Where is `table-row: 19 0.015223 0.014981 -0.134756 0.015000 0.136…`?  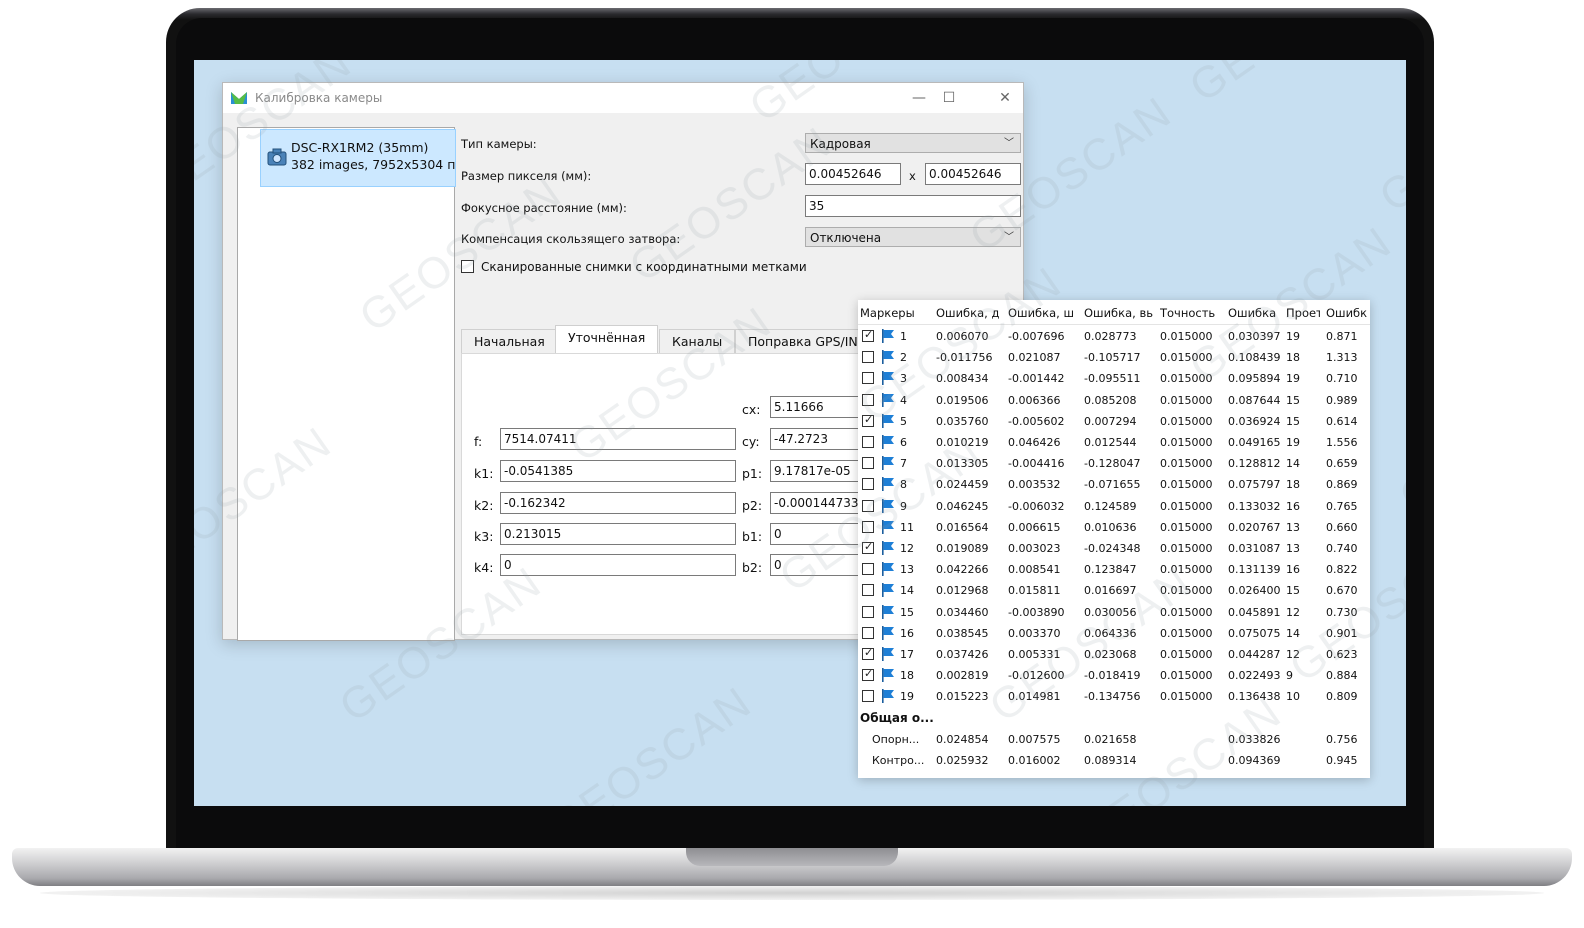
table-row: 19 0.015223 0.014981 -0.134756 0.015000 0.136… is located at coordinates (1114, 696).